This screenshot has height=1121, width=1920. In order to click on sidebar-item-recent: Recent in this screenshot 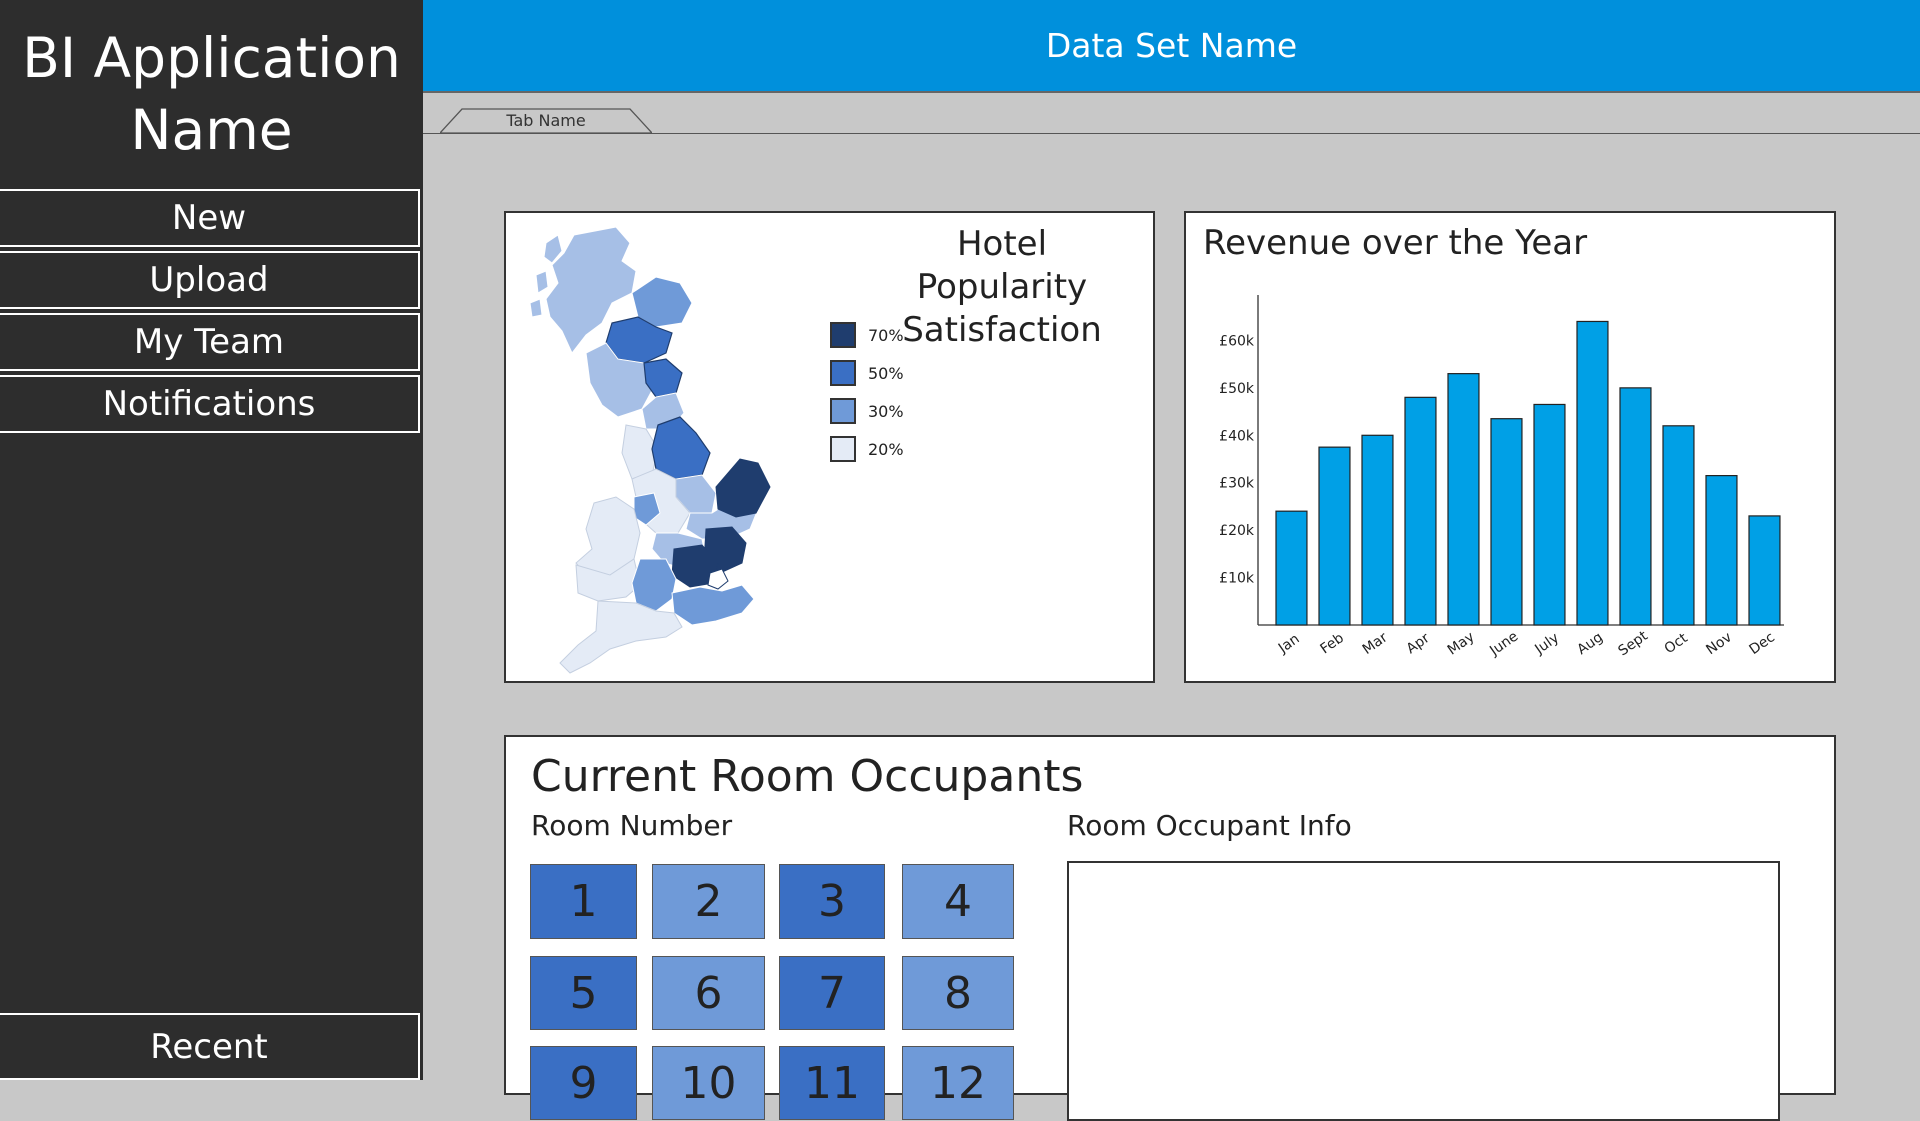, I will do `click(210, 1046)`.